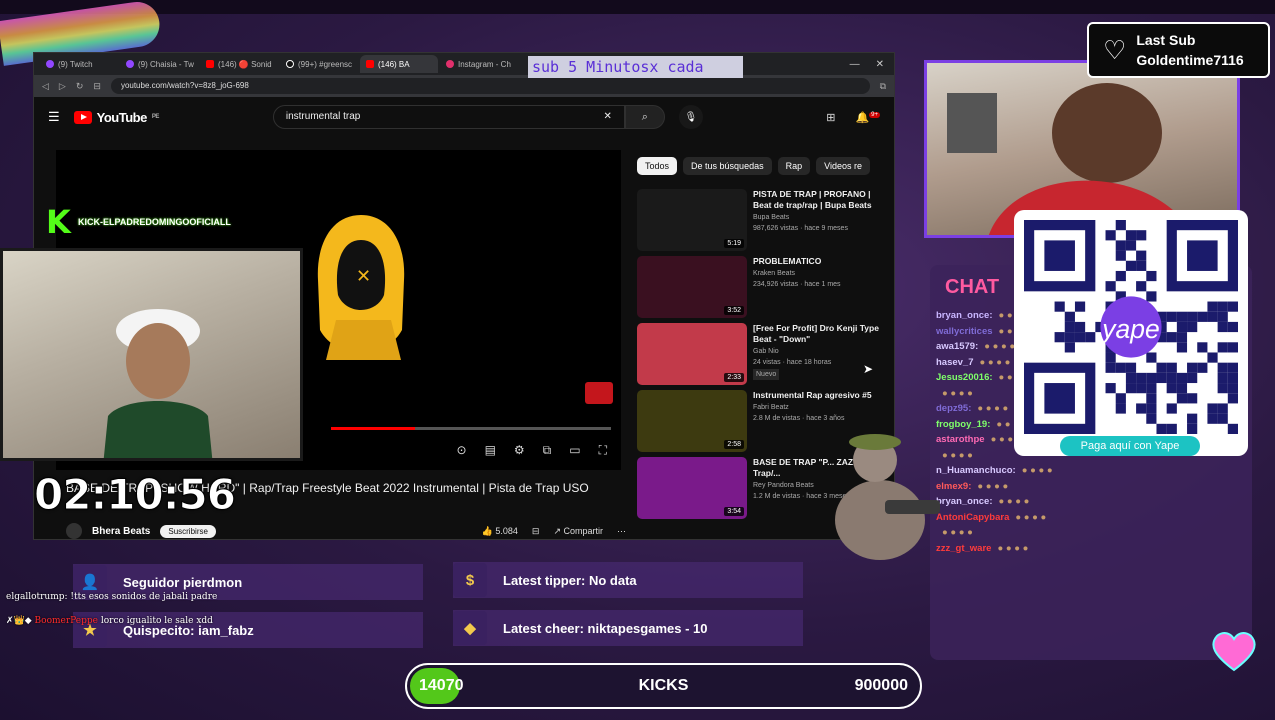 This screenshot has height=720, width=1275. I want to click on chat-username: Jesus20016:, so click(964, 377).